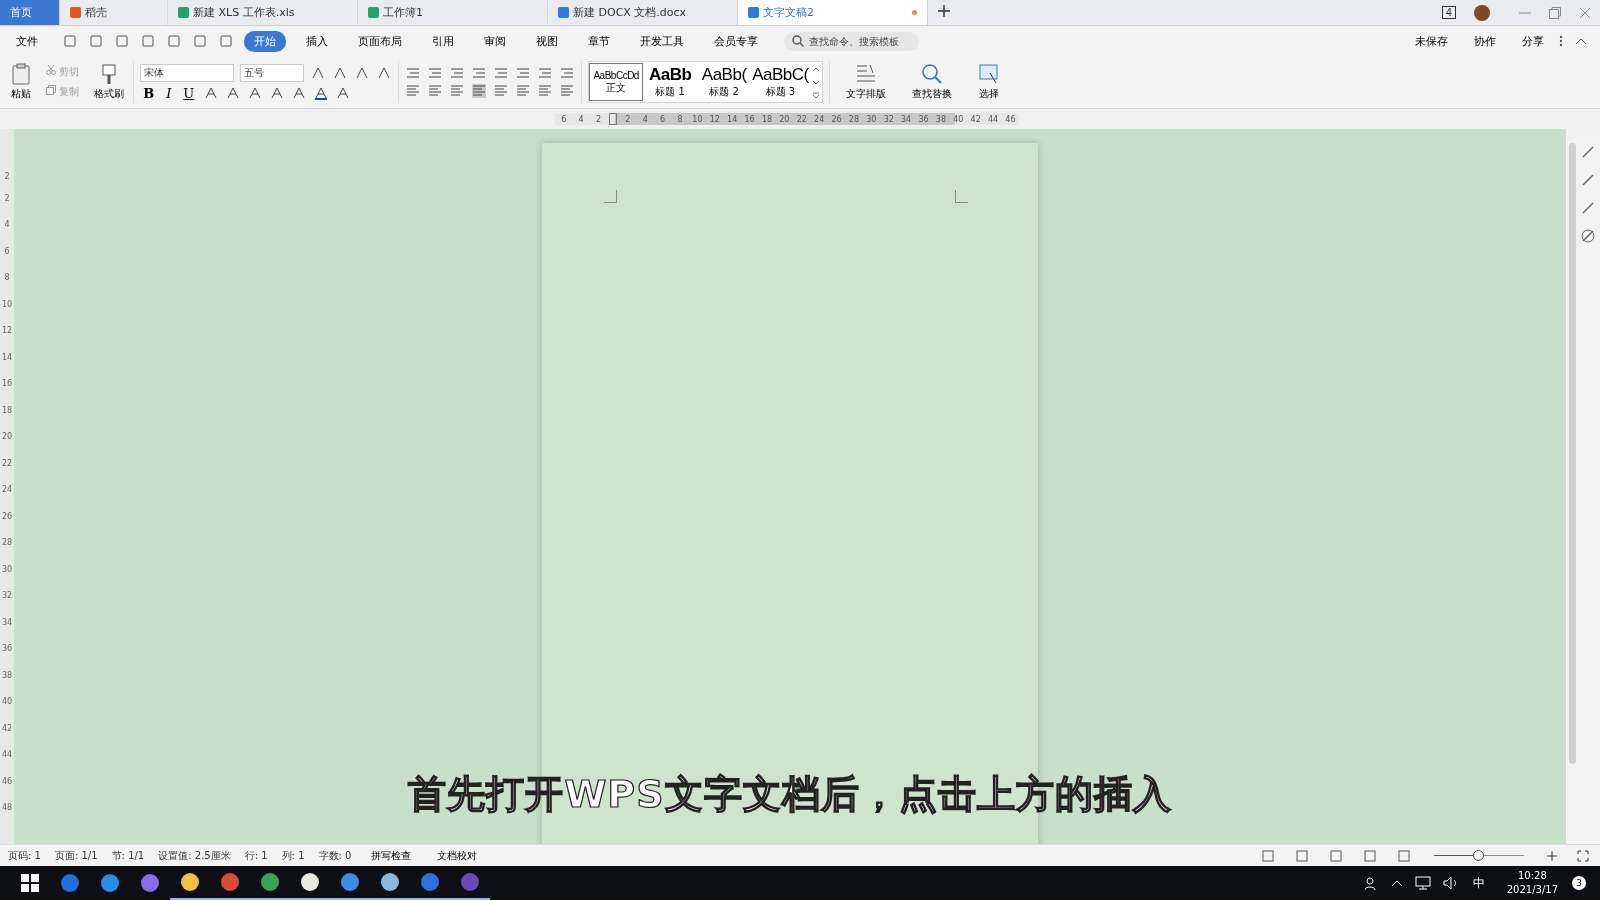 This screenshot has height=900, width=1600. What do you see at coordinates (335, 855) in the screenshot?
I see `status-text: 字数: 0` at bounding box center [335, 855].